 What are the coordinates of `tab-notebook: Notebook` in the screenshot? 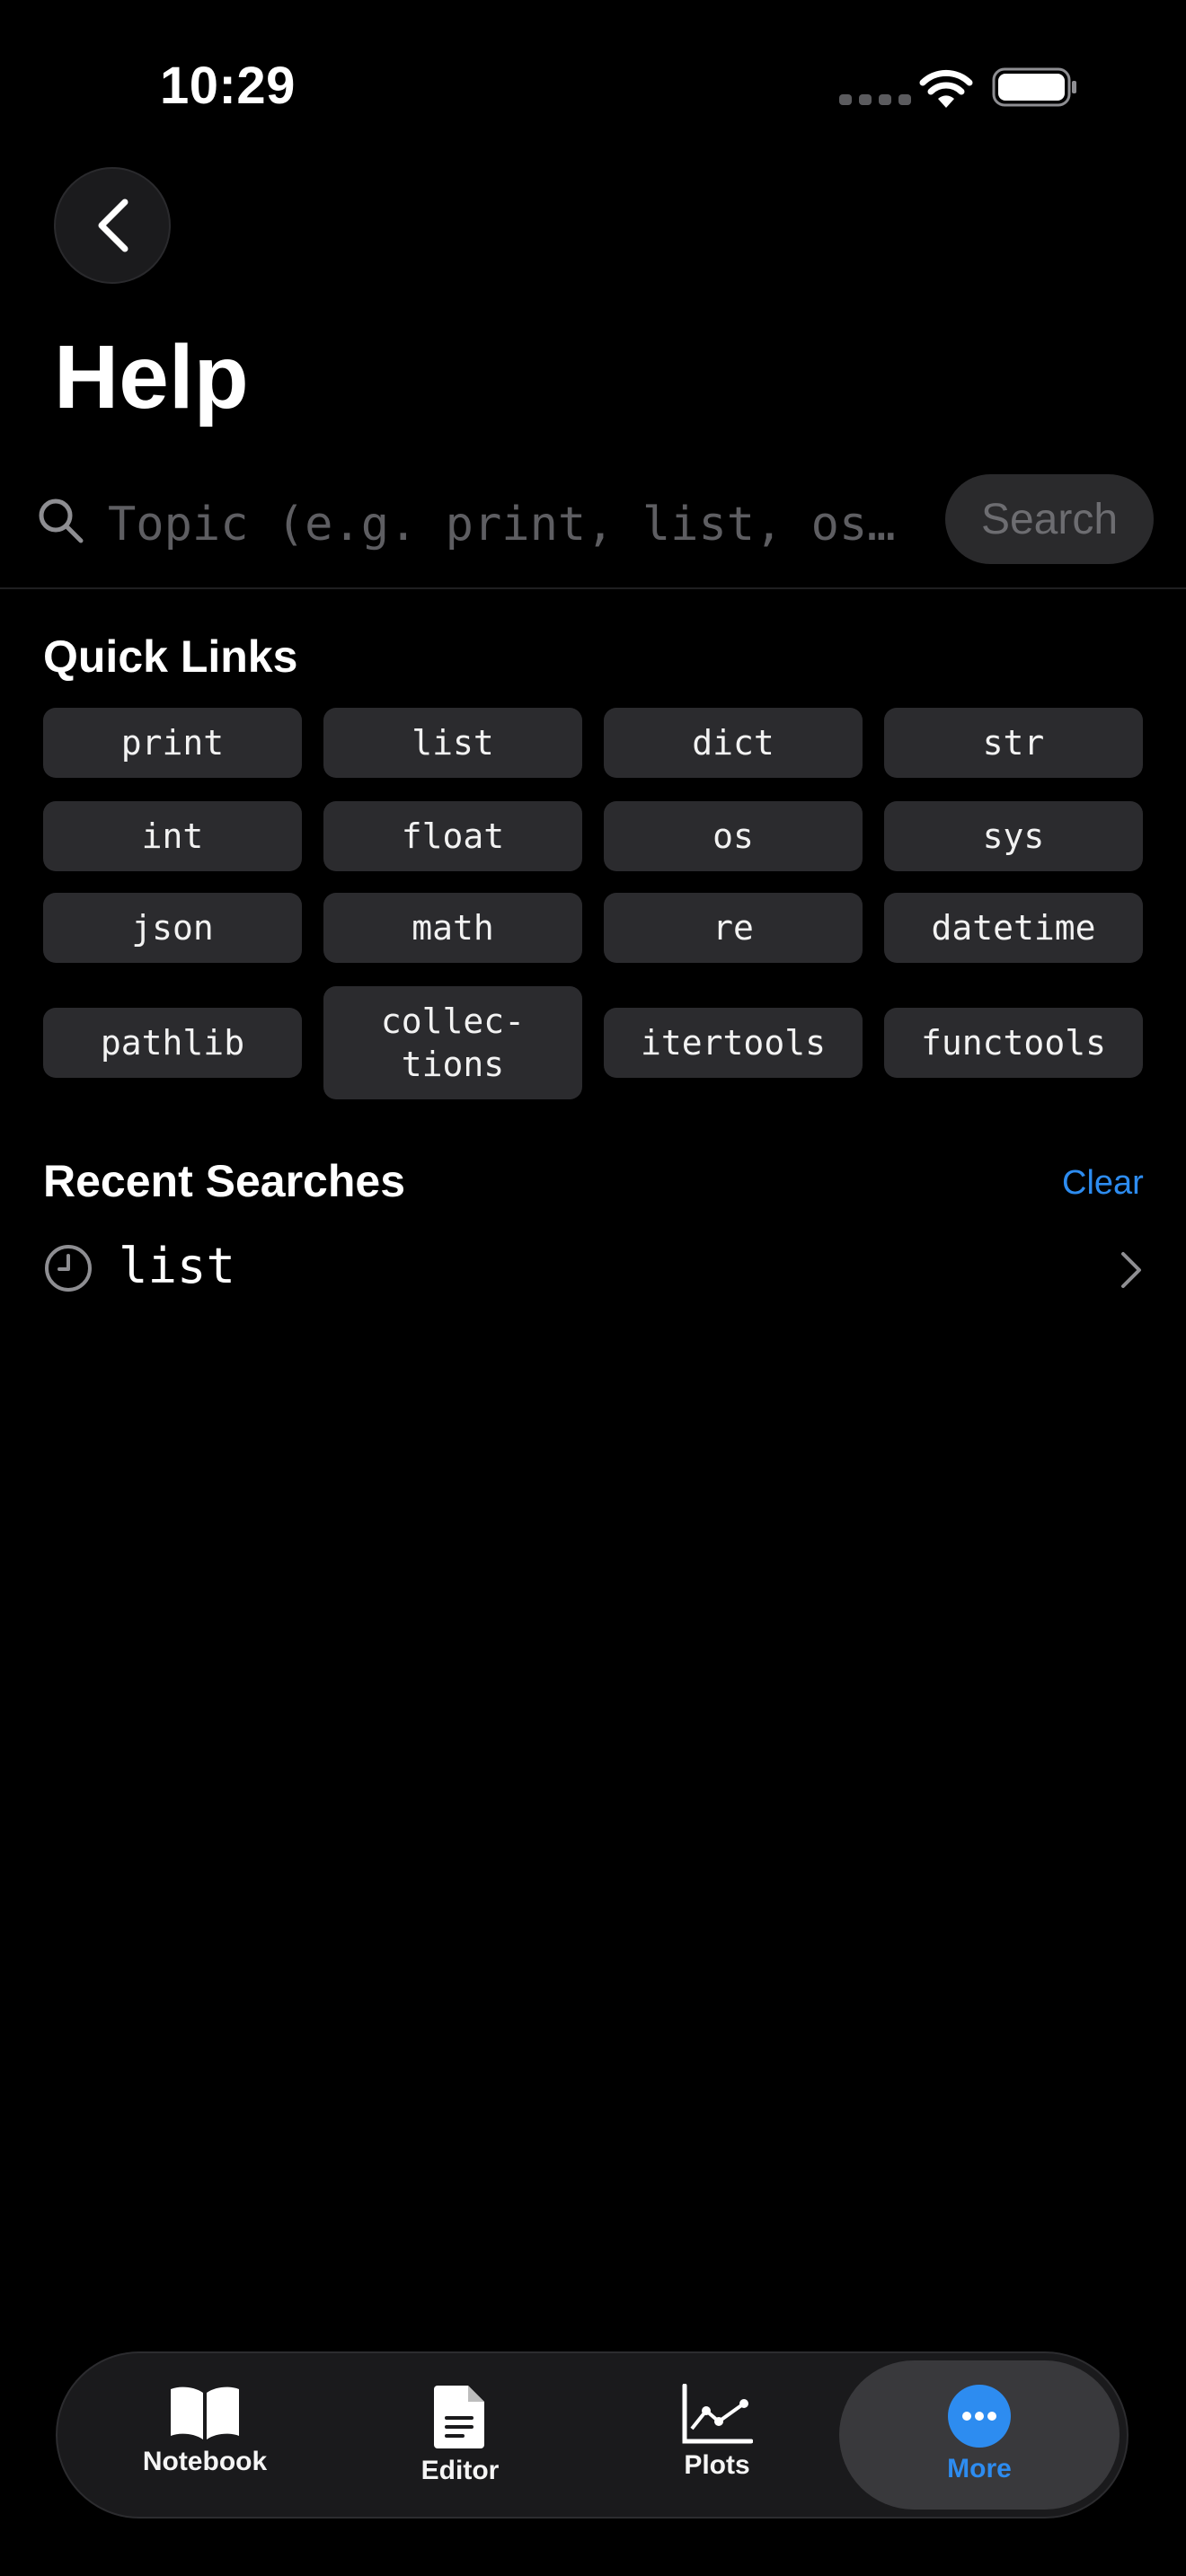 It's located at (204, 2435).